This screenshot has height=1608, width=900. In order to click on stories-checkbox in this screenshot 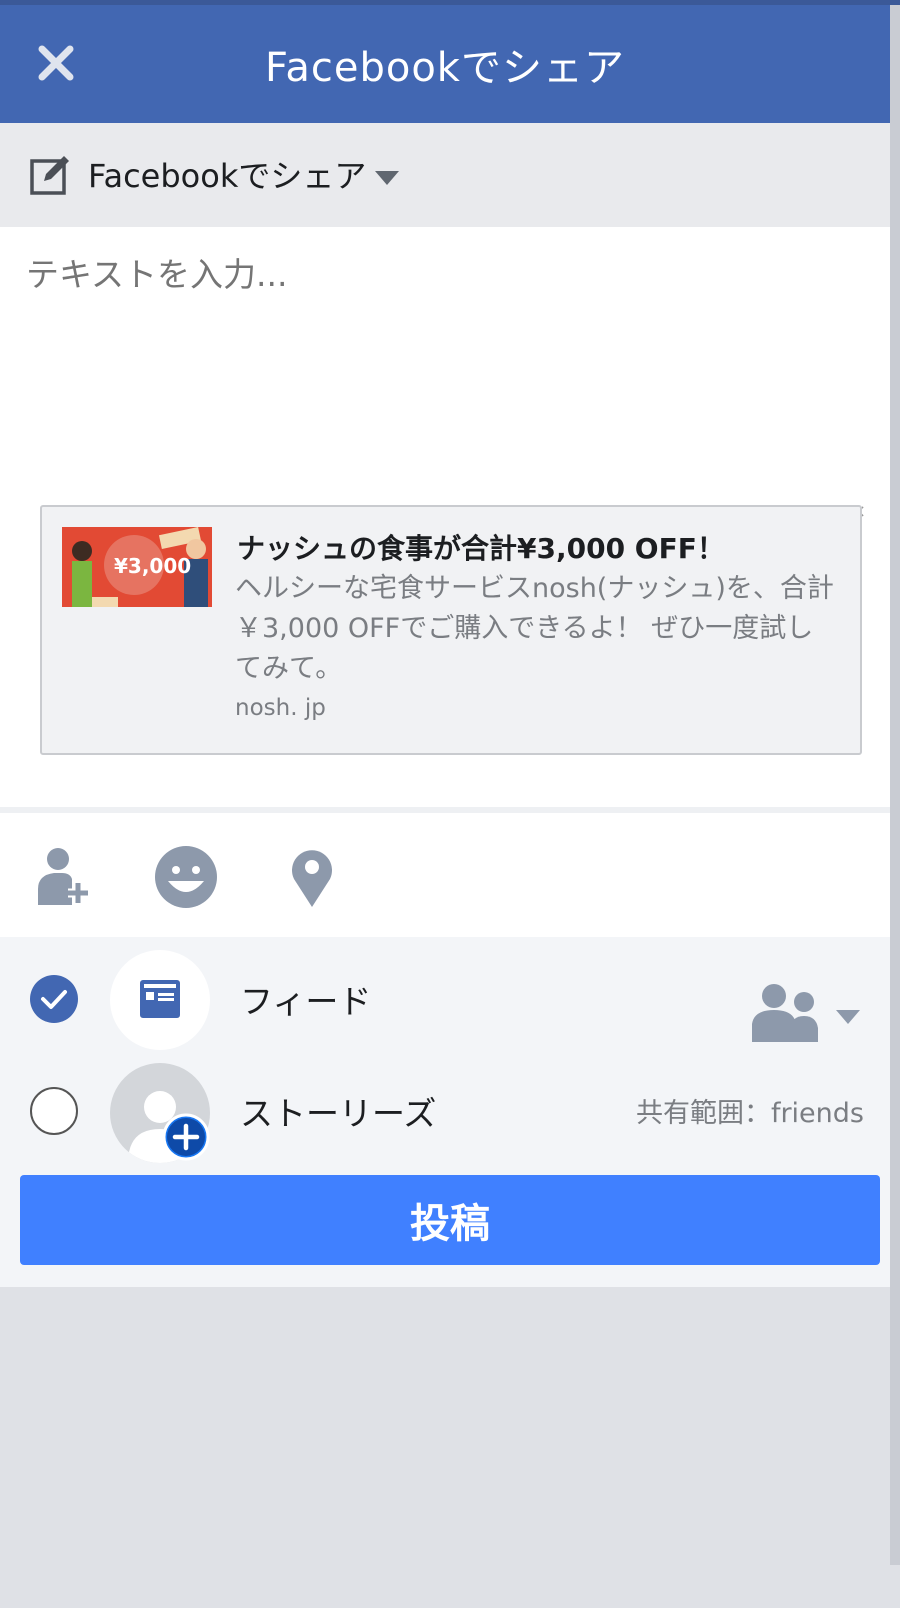, I will do `click(54, 1111)`.